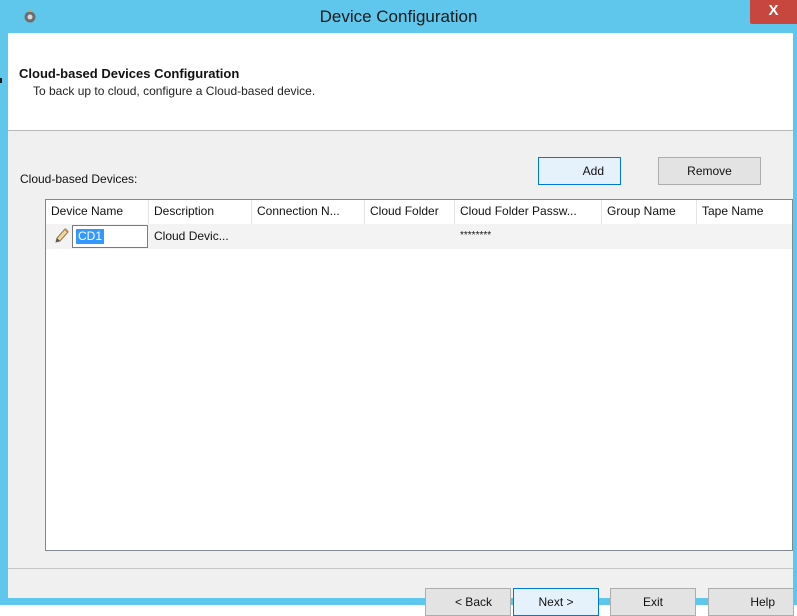  Describe the element at coordinates (410, 212) in the screenshot. I see `column-header-cloud-folder: Cloud Folder` at that location.